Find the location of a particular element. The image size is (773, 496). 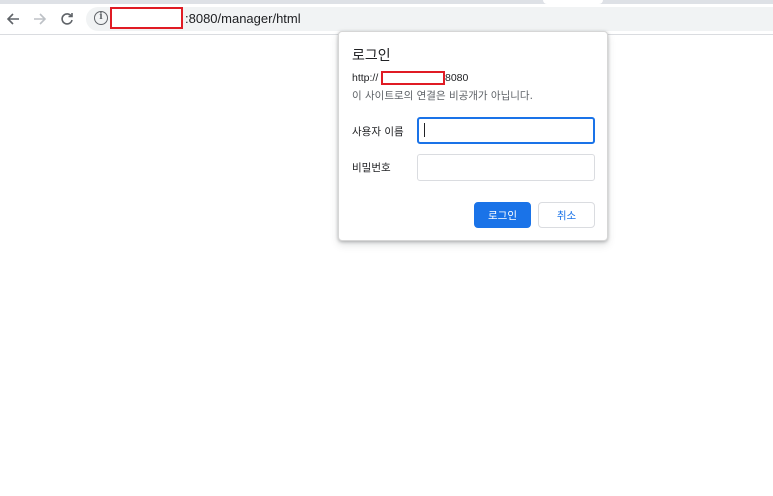

connection-warning: 이 사이트로의 연결은 비공개가 아닙니다. is located at coordinates (442, 96).